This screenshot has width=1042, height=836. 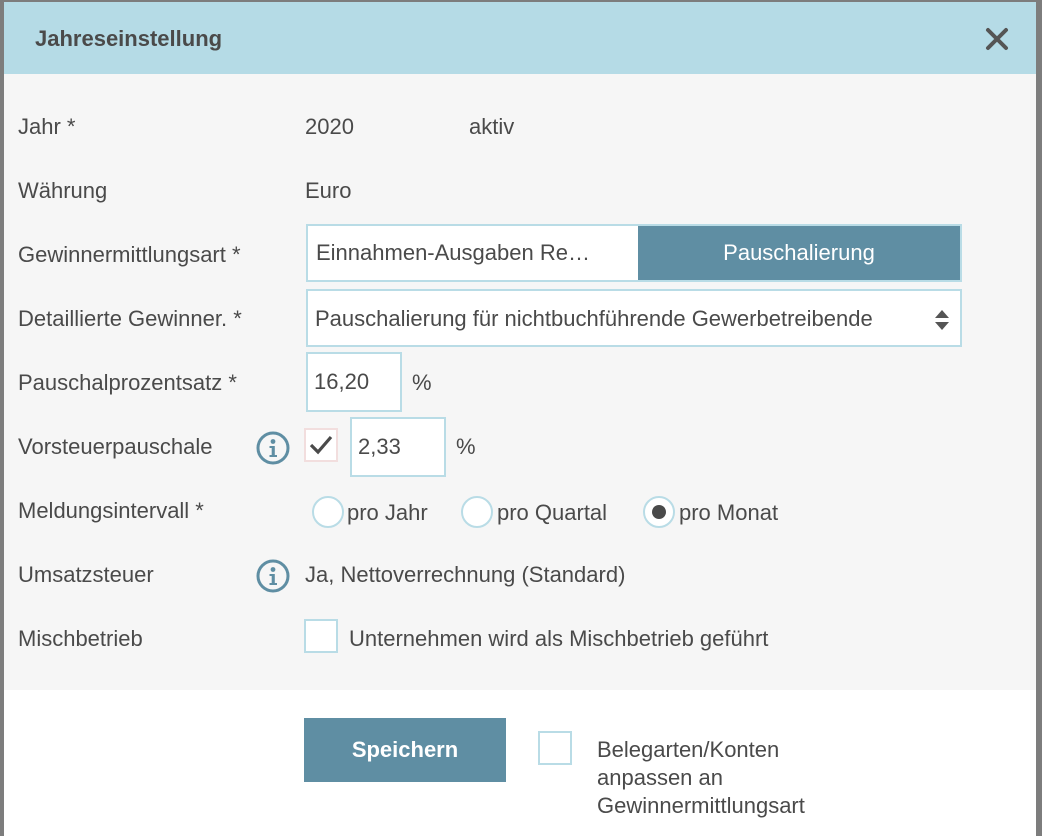 I want to click on input-tax-unit: %, so click(x=466, y=446).